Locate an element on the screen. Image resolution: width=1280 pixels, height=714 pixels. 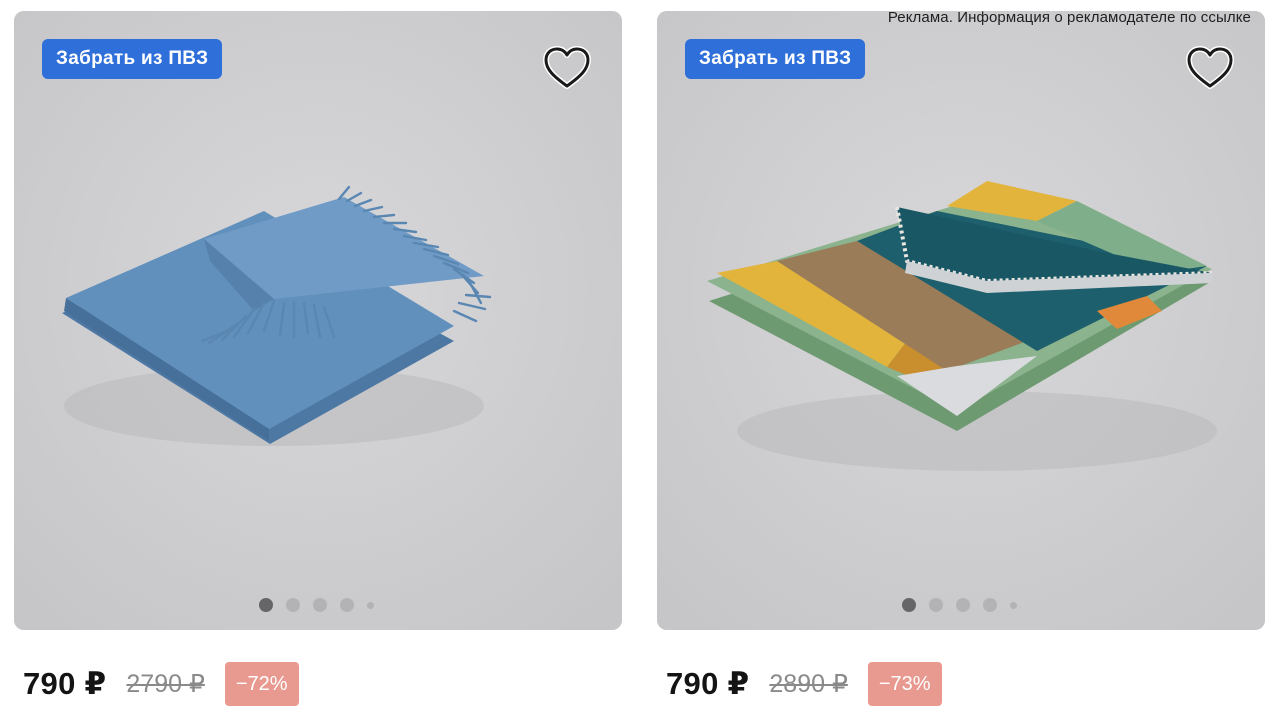
price-row: 790 ₽ 2790 ₽ −72% is located at coordinates (161, 684).